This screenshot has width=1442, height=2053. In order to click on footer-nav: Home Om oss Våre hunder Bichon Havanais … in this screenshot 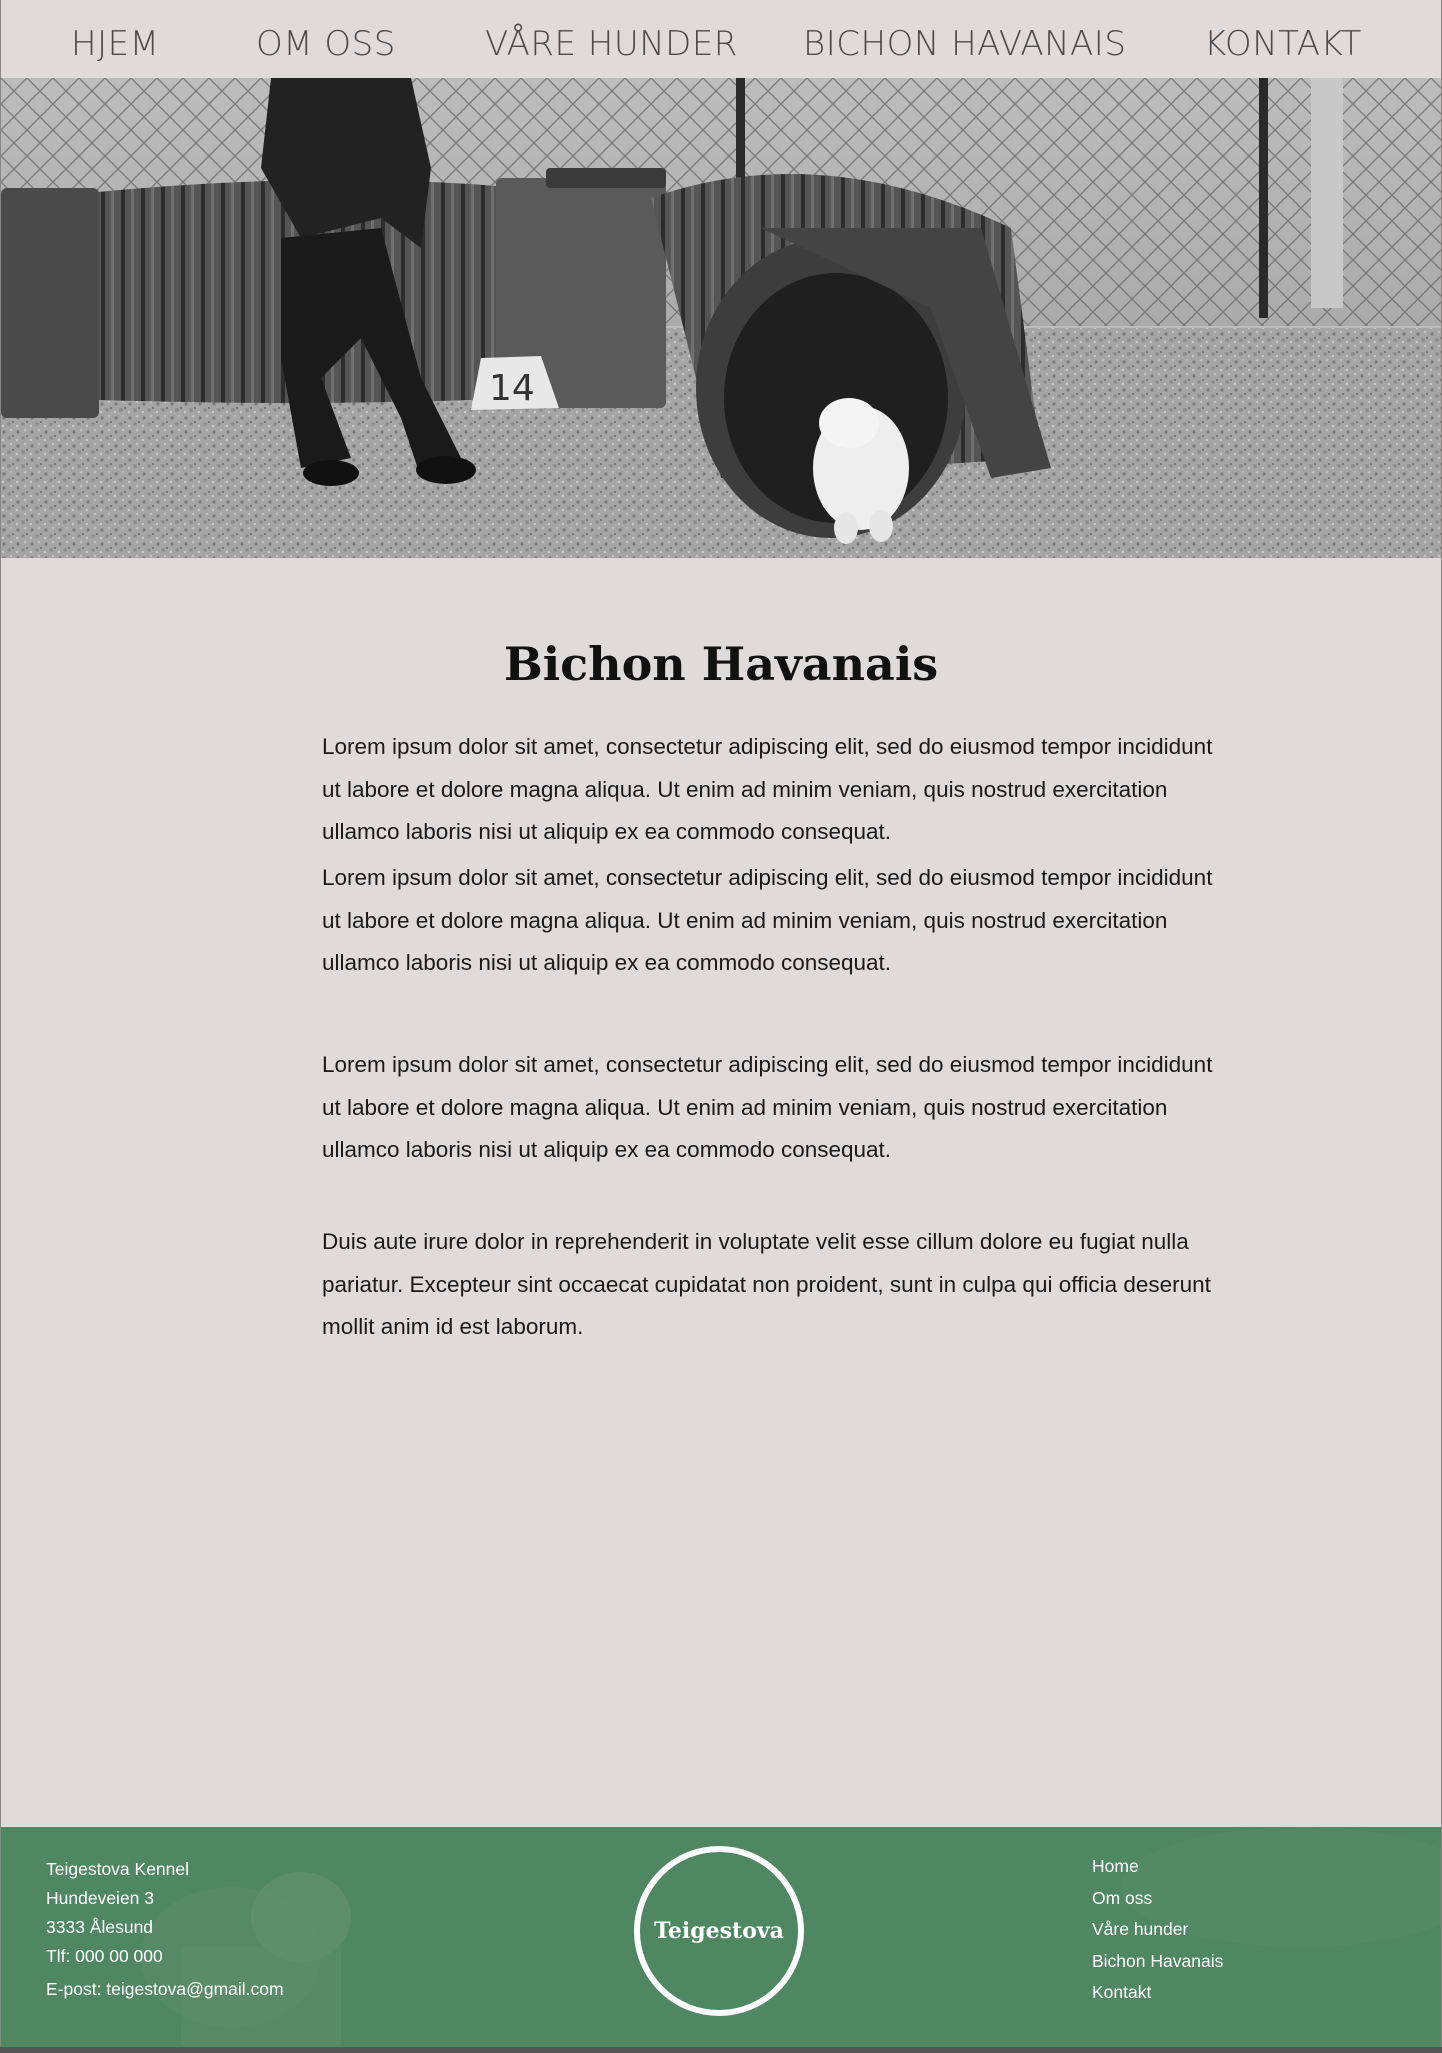, I will do `click(1157, 1930)`.